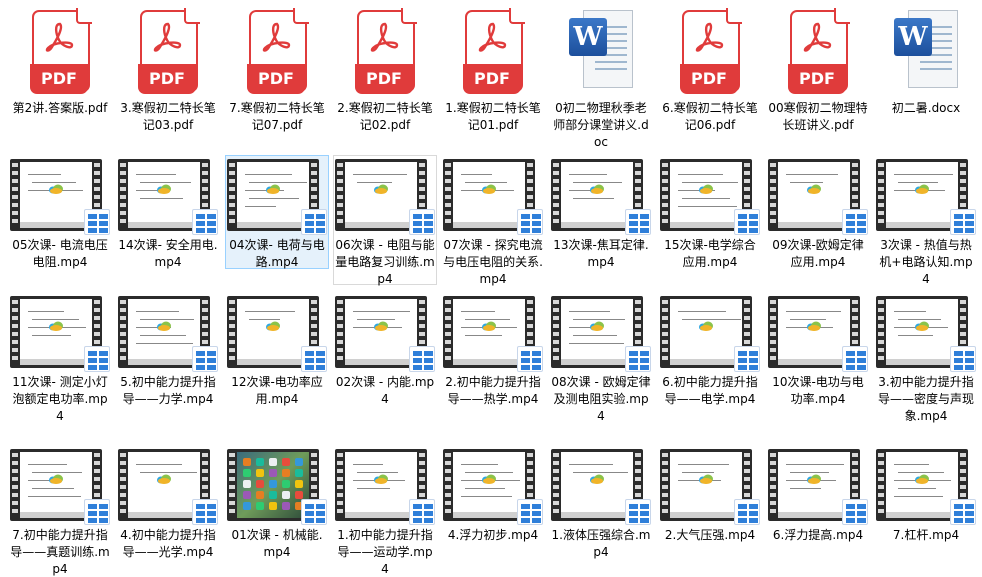  Describe the element at coordinates (60, 552) in the screenshot. I see `file-name: 7.初中能力提升指导——真题训练.mp4` at that location.